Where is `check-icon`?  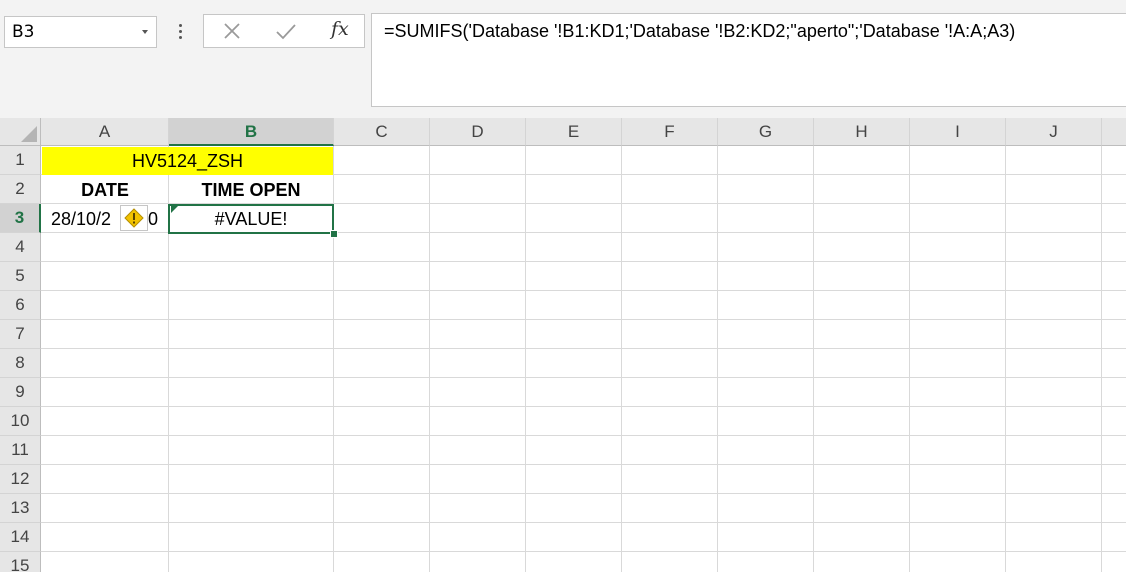 check-icon is located at coordinates (286, 32).